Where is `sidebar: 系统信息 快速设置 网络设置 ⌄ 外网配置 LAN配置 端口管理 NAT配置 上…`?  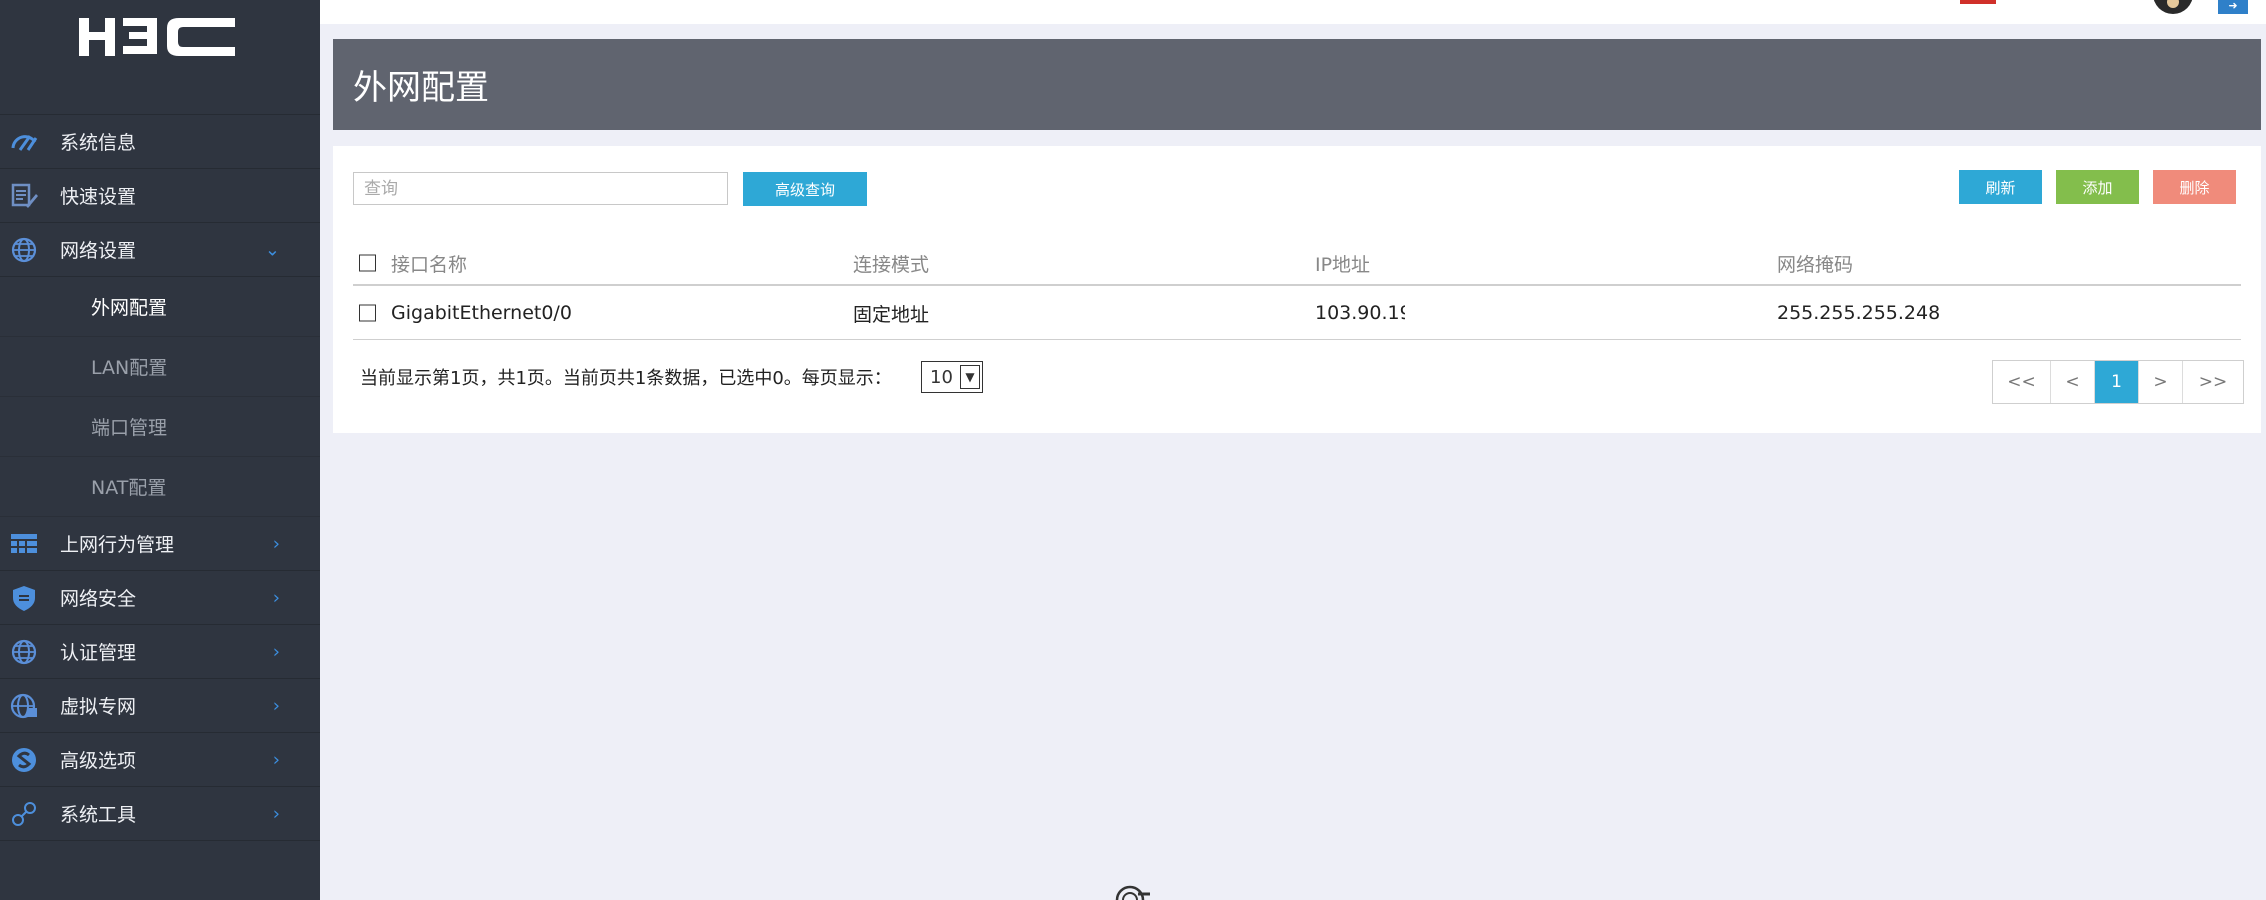 sidebar: 系统信息 快速设置 网络设置 ⌄ 外网配置 LAN配置 端口管理 NAT配置 上… is located at coordinates (160, 450).